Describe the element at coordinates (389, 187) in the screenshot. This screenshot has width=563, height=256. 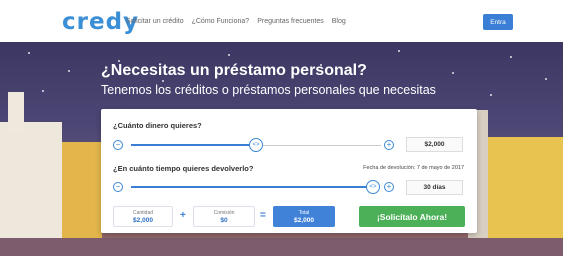
I see `term-plus-button: +` at that location.